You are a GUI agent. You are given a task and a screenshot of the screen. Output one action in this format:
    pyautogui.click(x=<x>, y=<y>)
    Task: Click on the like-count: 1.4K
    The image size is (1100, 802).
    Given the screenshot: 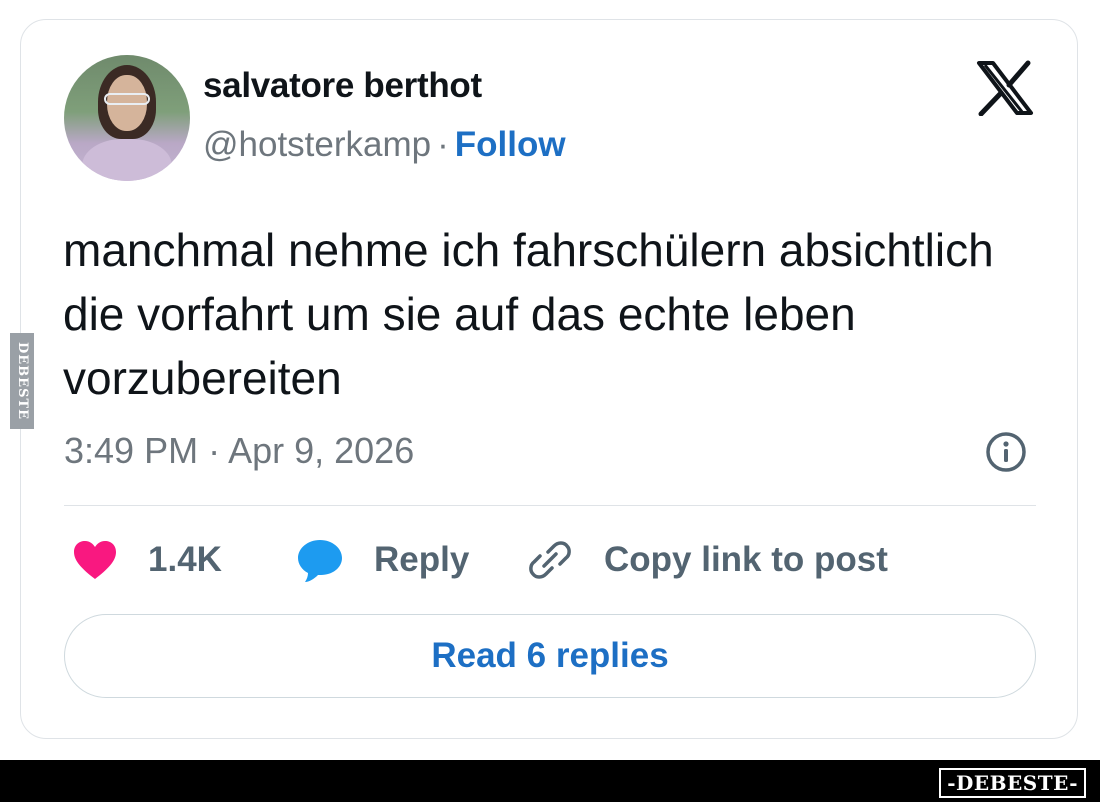 What is the action you would take?
    pyautogui.click(x=185, y=559)
    